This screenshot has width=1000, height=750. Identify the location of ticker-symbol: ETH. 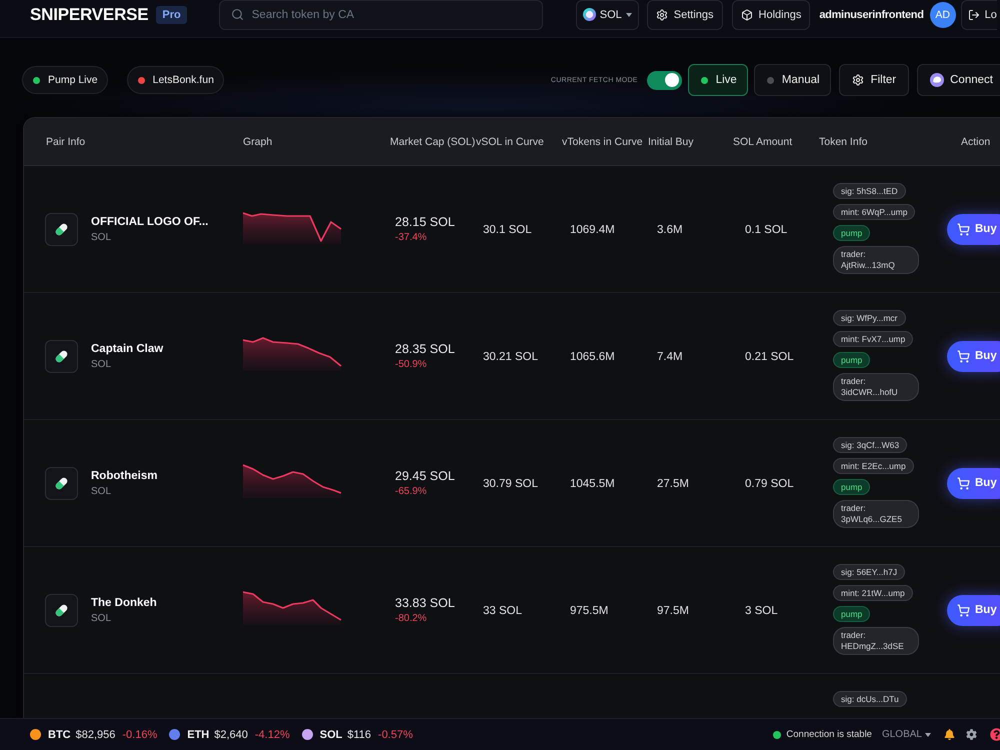
(198, 734).